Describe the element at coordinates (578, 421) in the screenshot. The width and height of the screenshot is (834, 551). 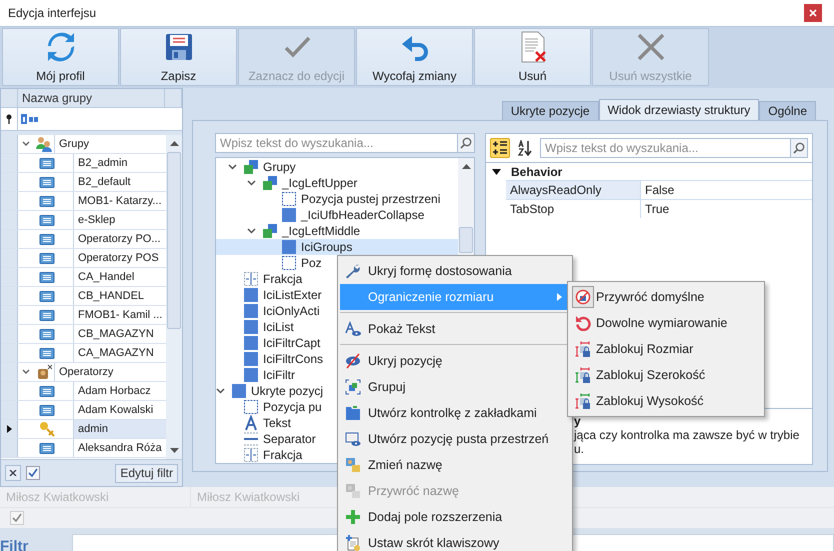
I see `description-title: y` at that location.